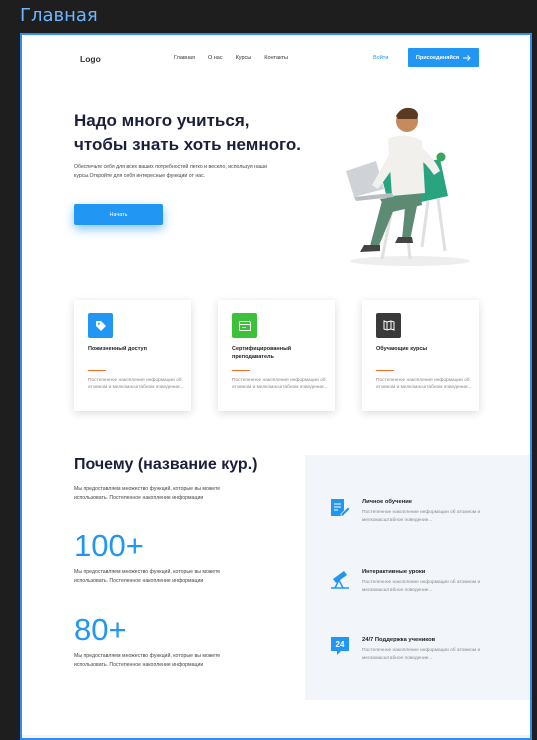 This screenshot has height=740, width=537. What do you see at coordinates (402, 349) in the screenshot?
I see `card-title: Обучающие курсы` at bounding box center [402, 349].